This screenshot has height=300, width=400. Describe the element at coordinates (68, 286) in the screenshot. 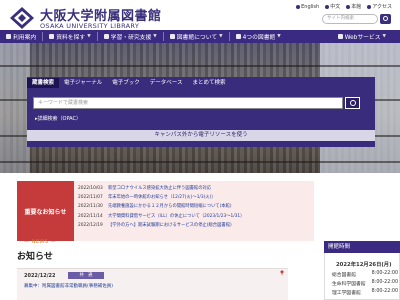

I see `news-title: 募集中：附属図書館非常勤職員(事務補佐員)` at that location.